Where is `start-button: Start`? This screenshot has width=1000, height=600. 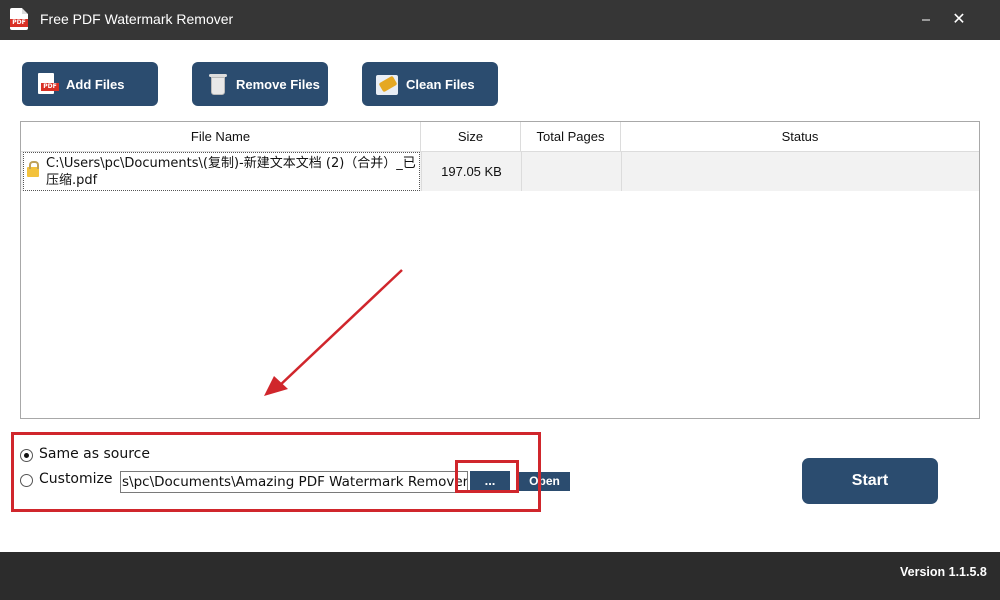
start-button: Start is located at coordinates (870, 481).